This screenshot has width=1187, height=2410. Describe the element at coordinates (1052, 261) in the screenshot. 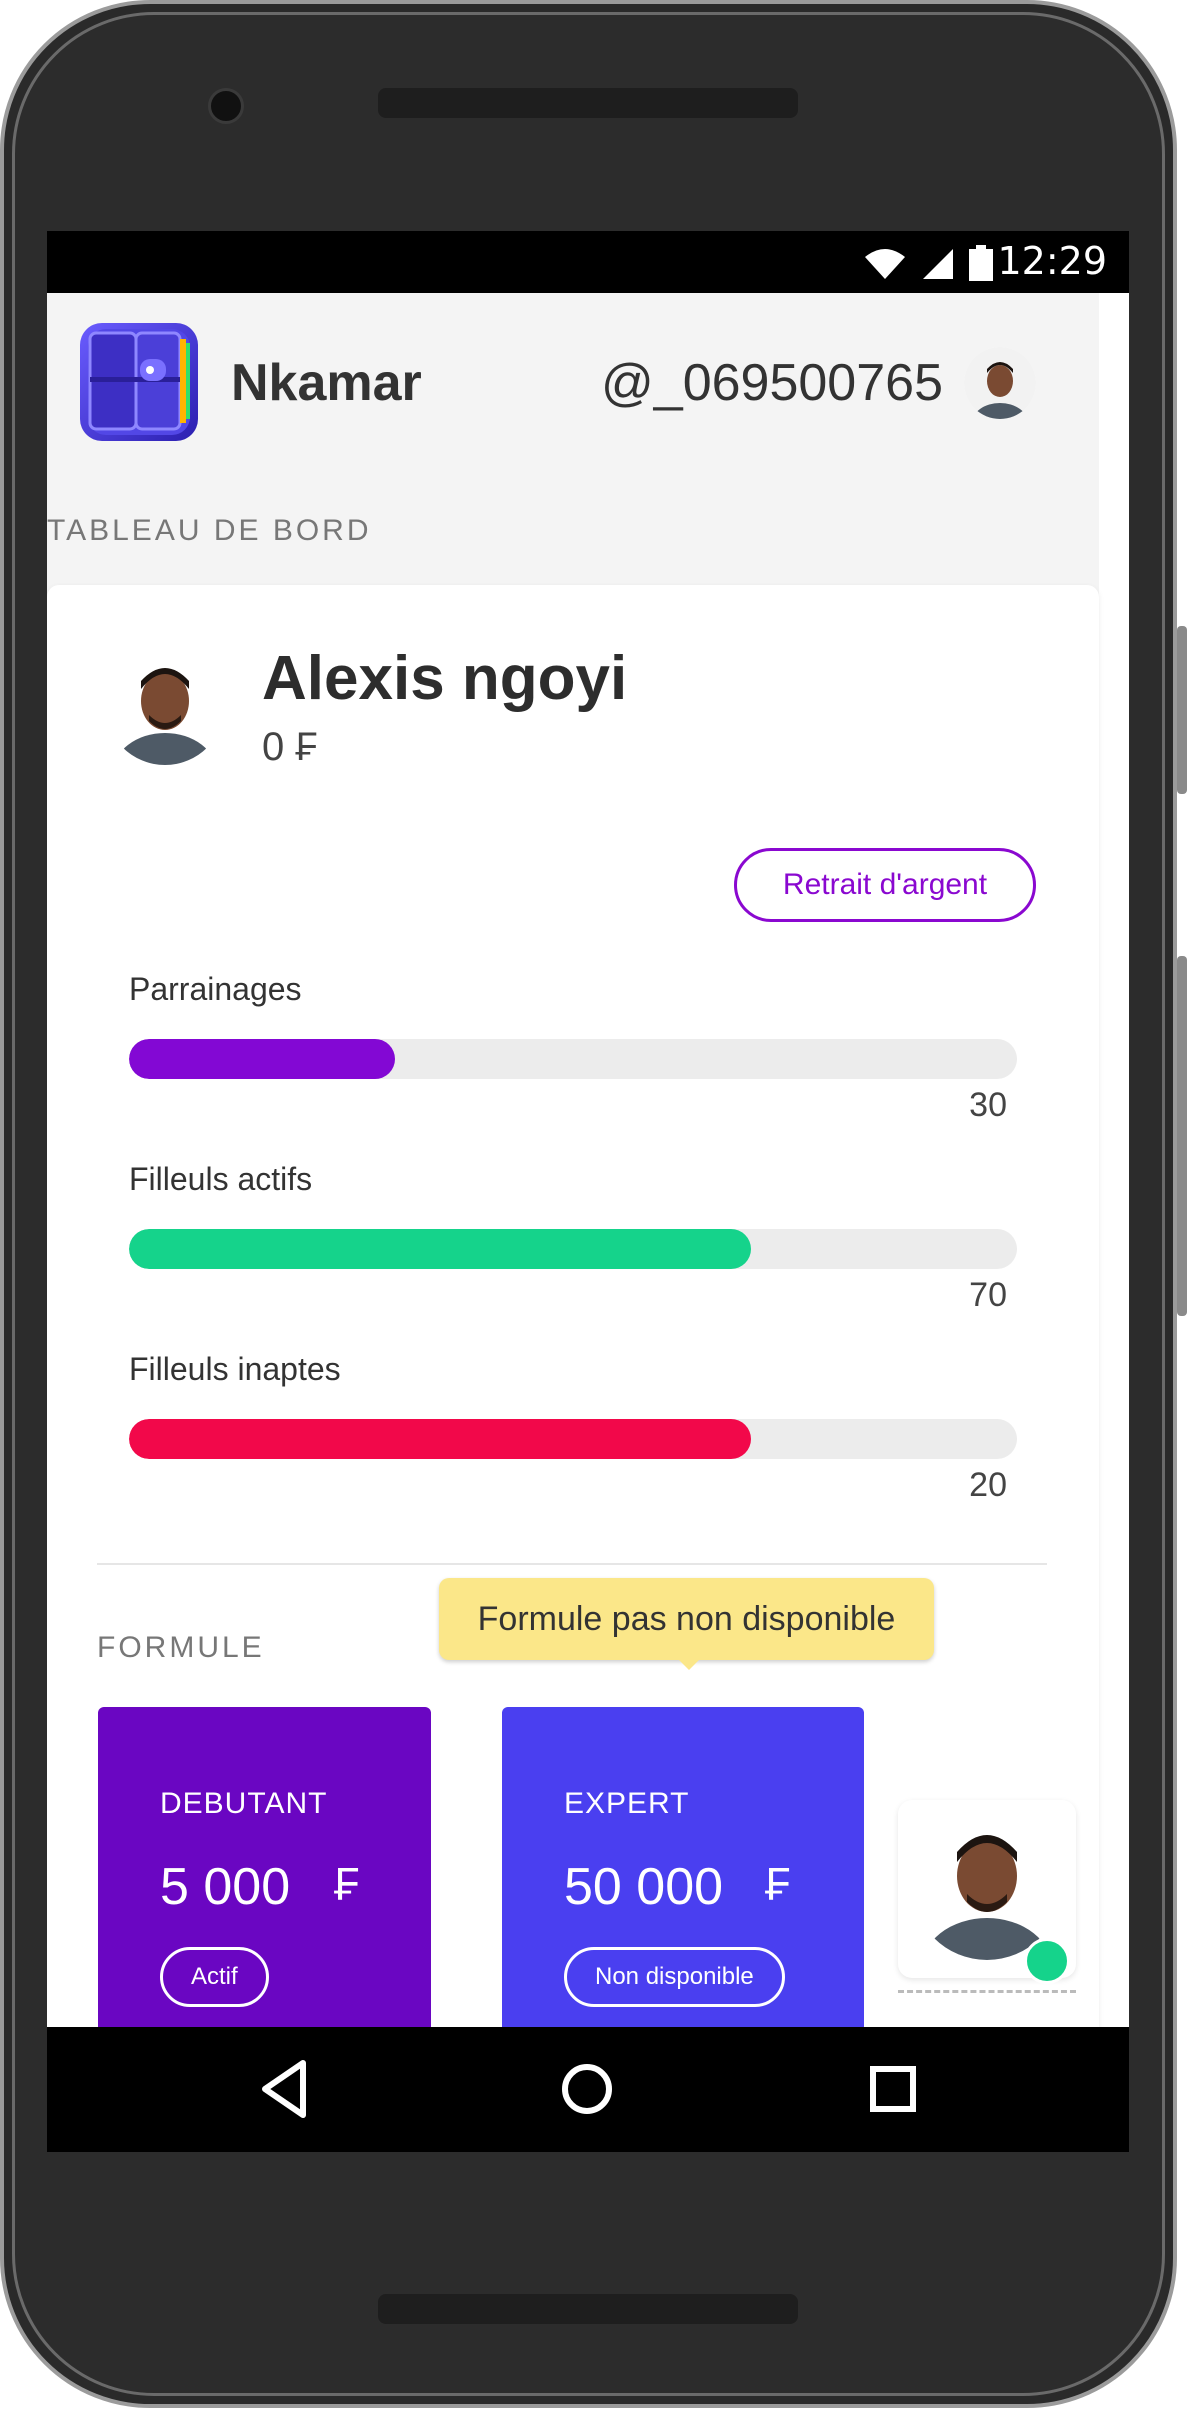

I see `status-time: 12:29` at that location.